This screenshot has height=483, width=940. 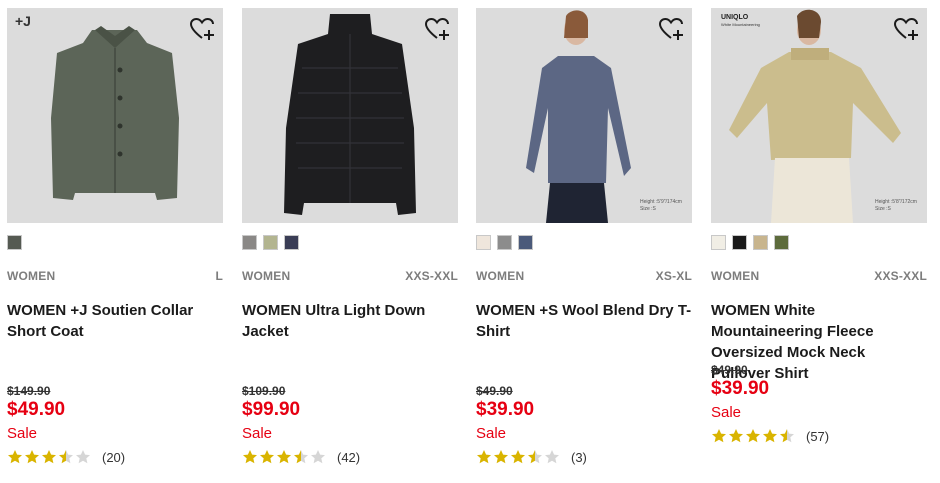 I want to click on product-name: WOMEN +J Soutien Collar Short Coat, so click(x=115, y=342).